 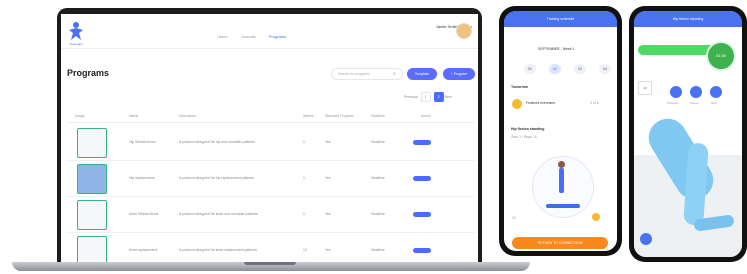 What do you see at coordinates (560, 19) in the screenshot?
I see `phone-header: Training schedule` at bounding box center [560, 19].